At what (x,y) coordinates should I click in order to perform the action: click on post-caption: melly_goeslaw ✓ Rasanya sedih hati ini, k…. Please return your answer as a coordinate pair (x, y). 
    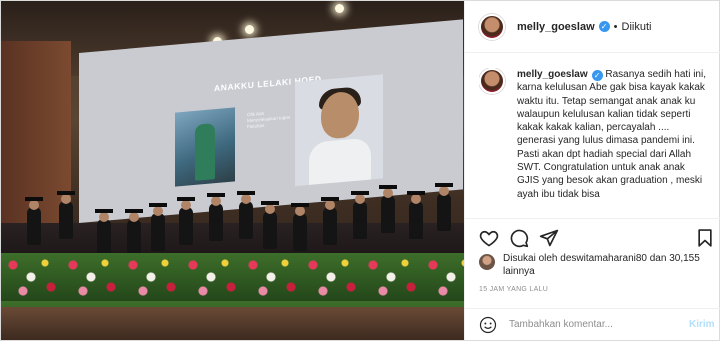
    Looking at the image, I should click on (597, 143).